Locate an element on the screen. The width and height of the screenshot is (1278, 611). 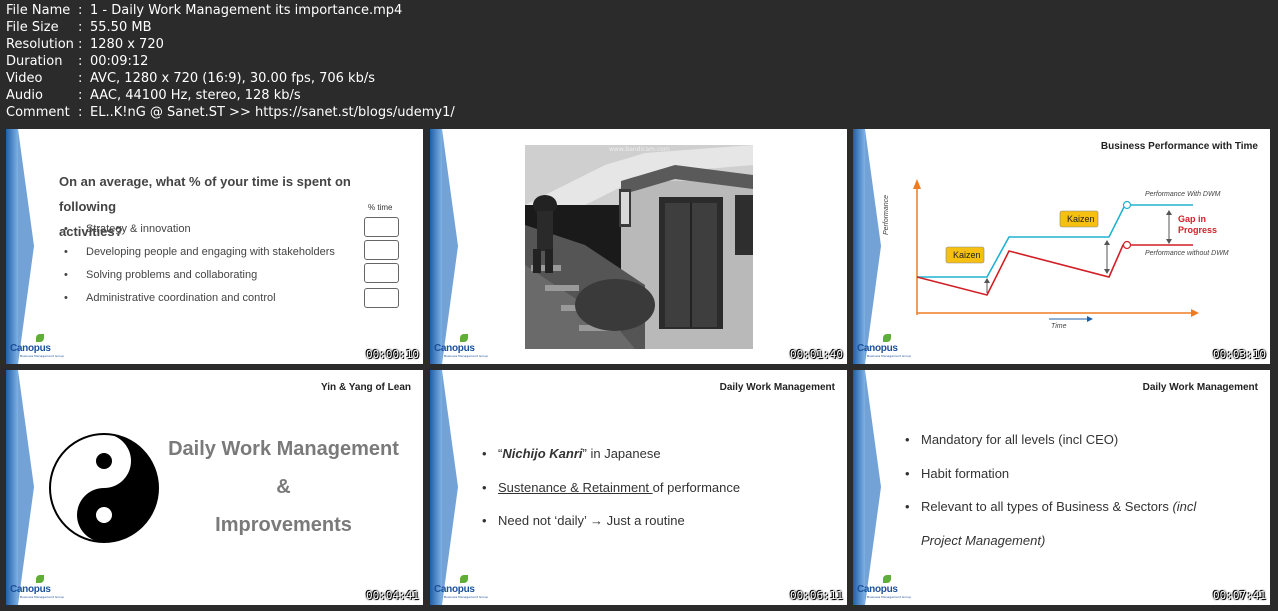
kaizen-label-2: Kaizen is located at coordinates (1081, 219).